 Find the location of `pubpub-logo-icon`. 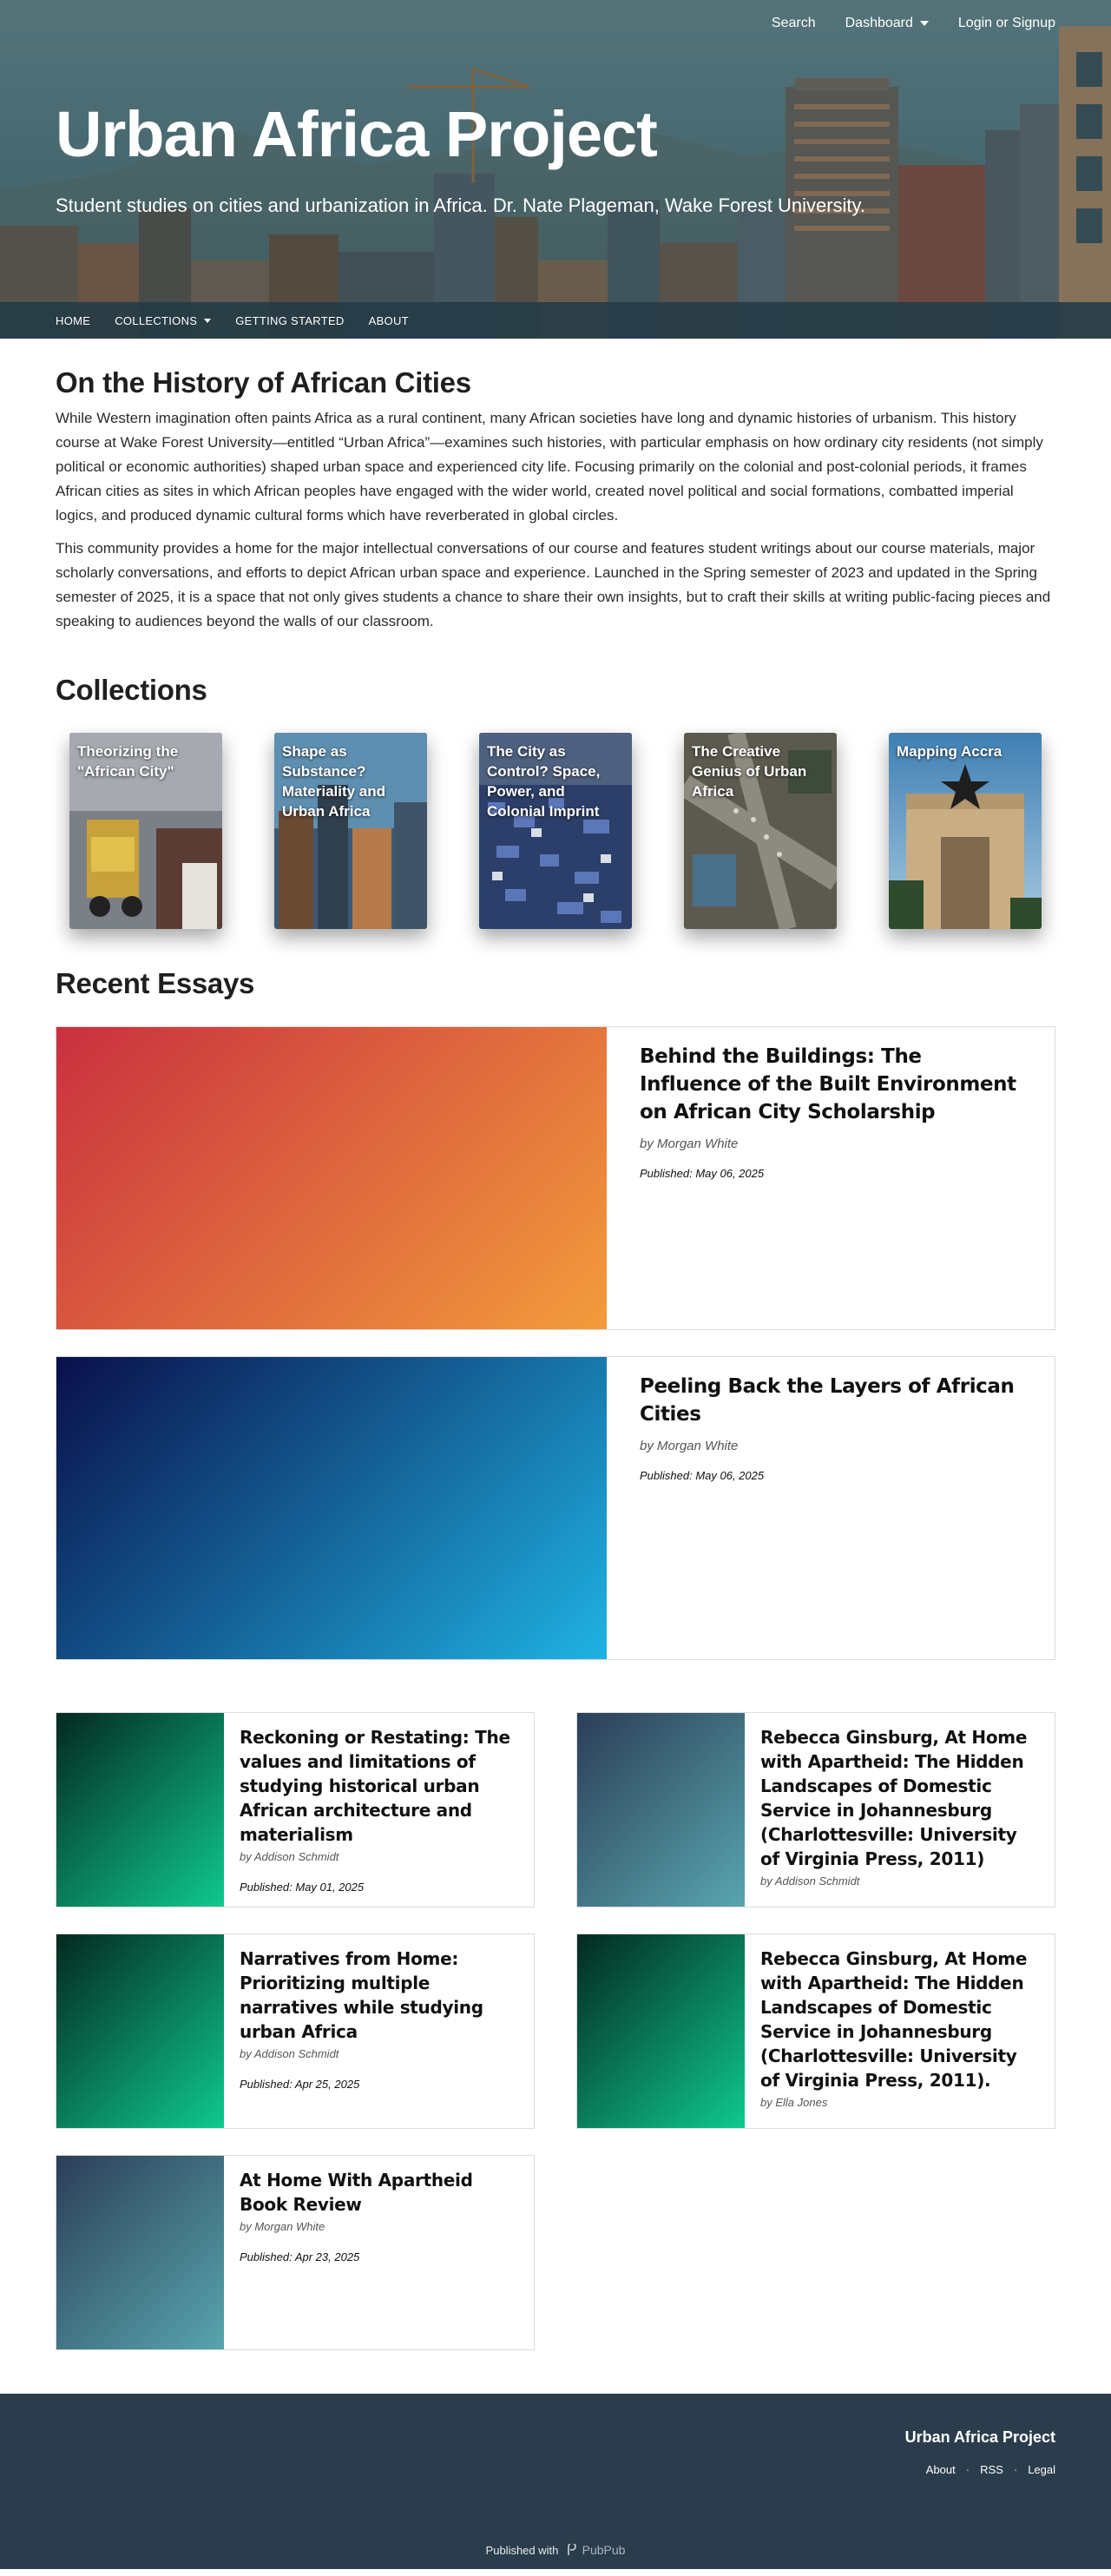

pubpub-logo-icon is located at coordinates (572, 2548).